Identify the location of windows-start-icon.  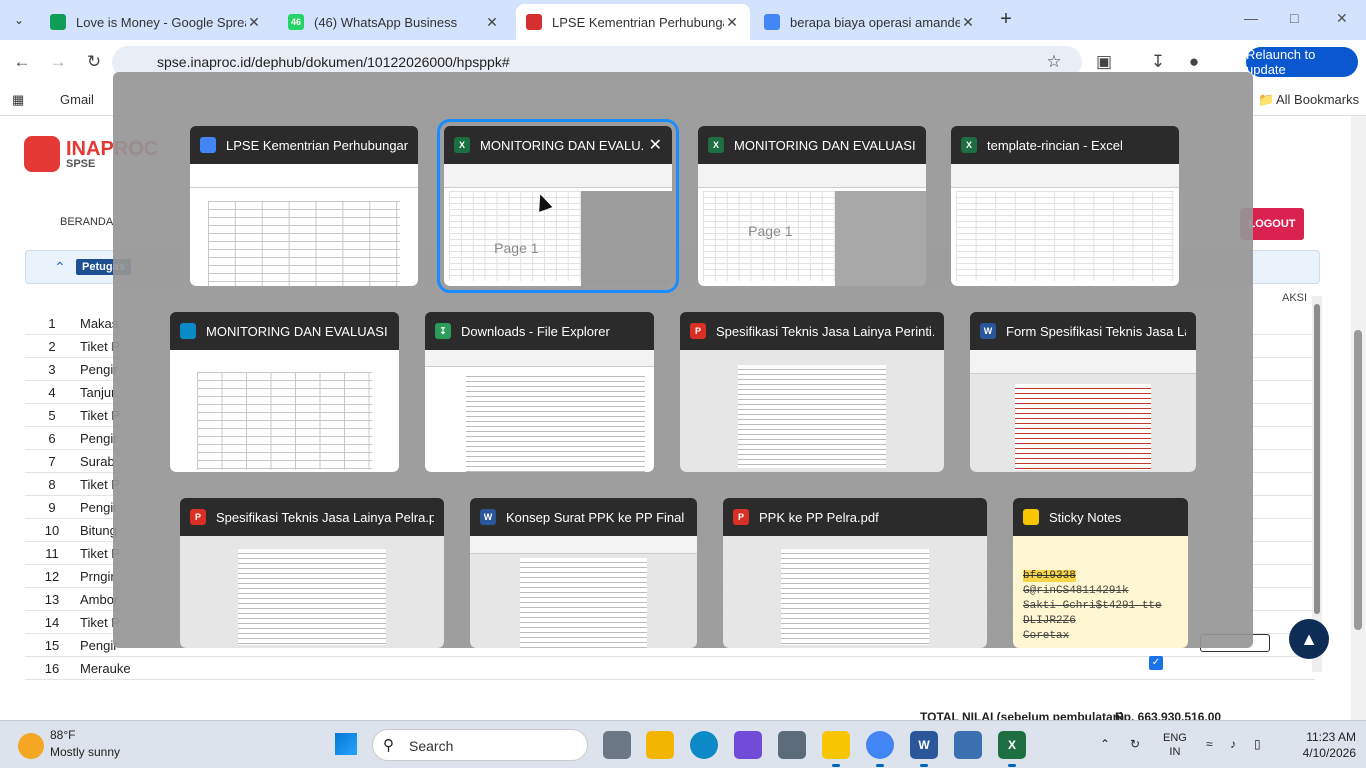
(346, 744).